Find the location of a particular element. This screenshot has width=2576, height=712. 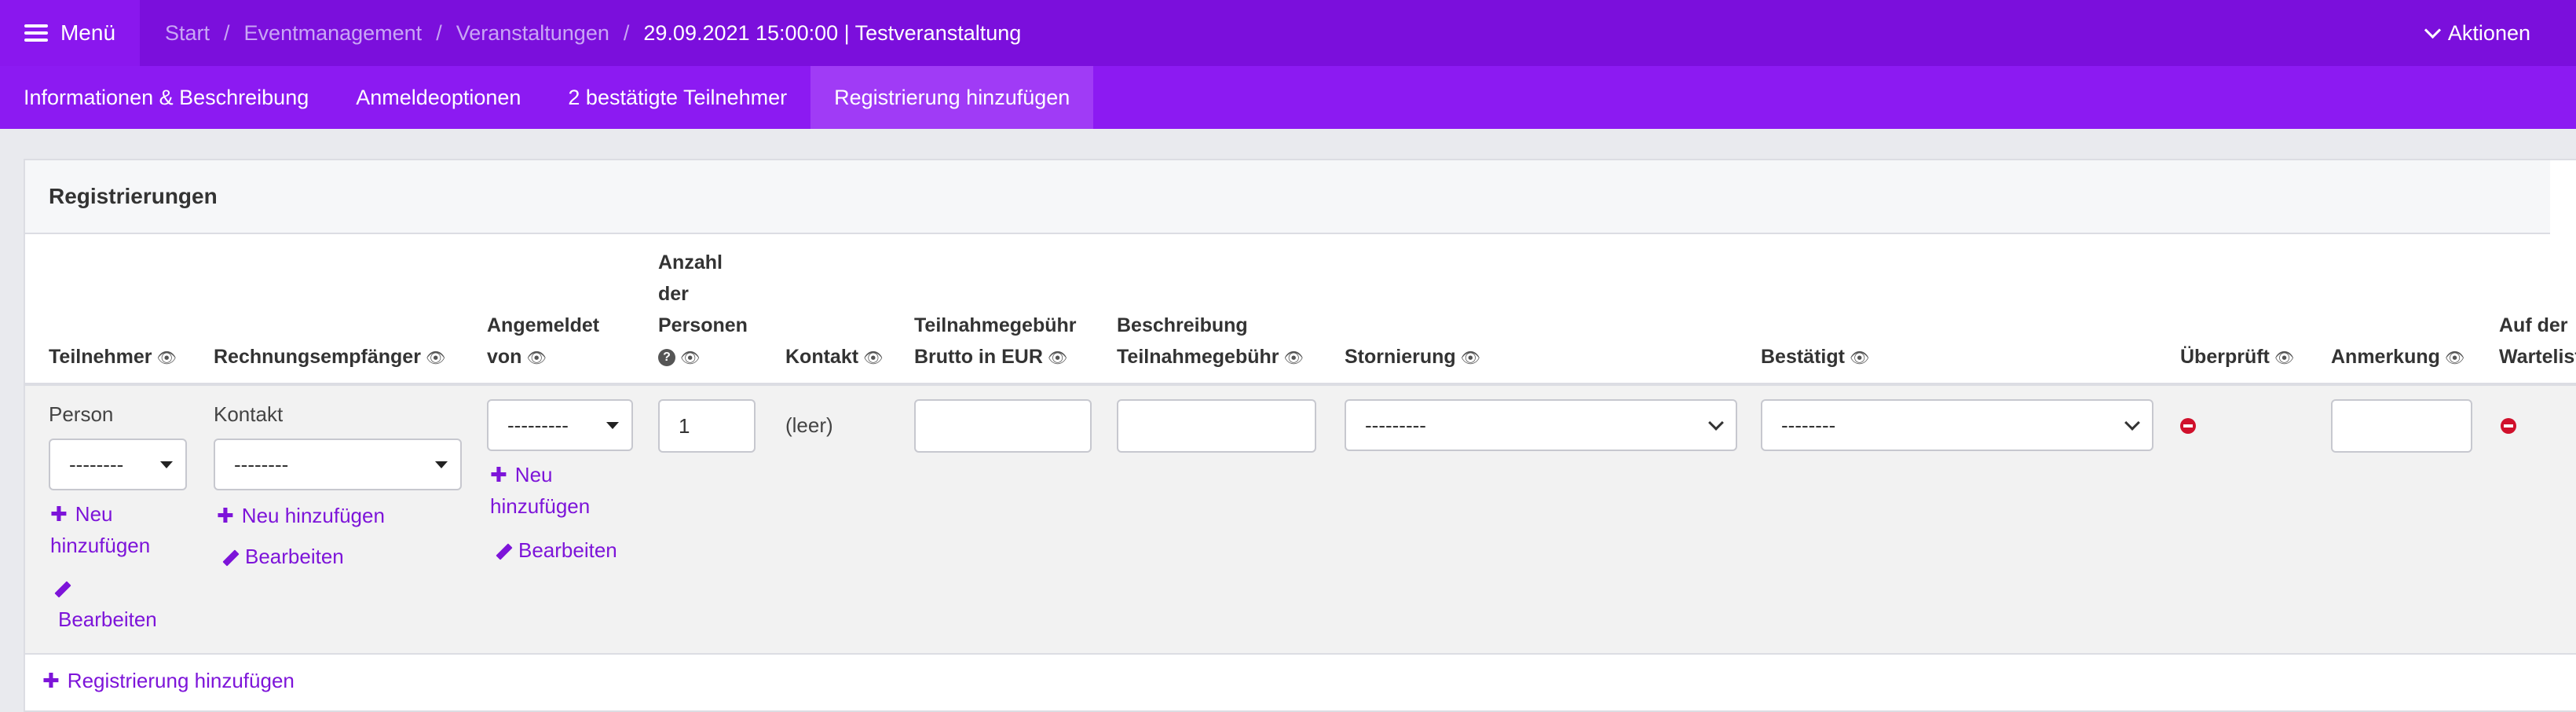

column-label: Überprüft is located at coordinates (2225, 357).